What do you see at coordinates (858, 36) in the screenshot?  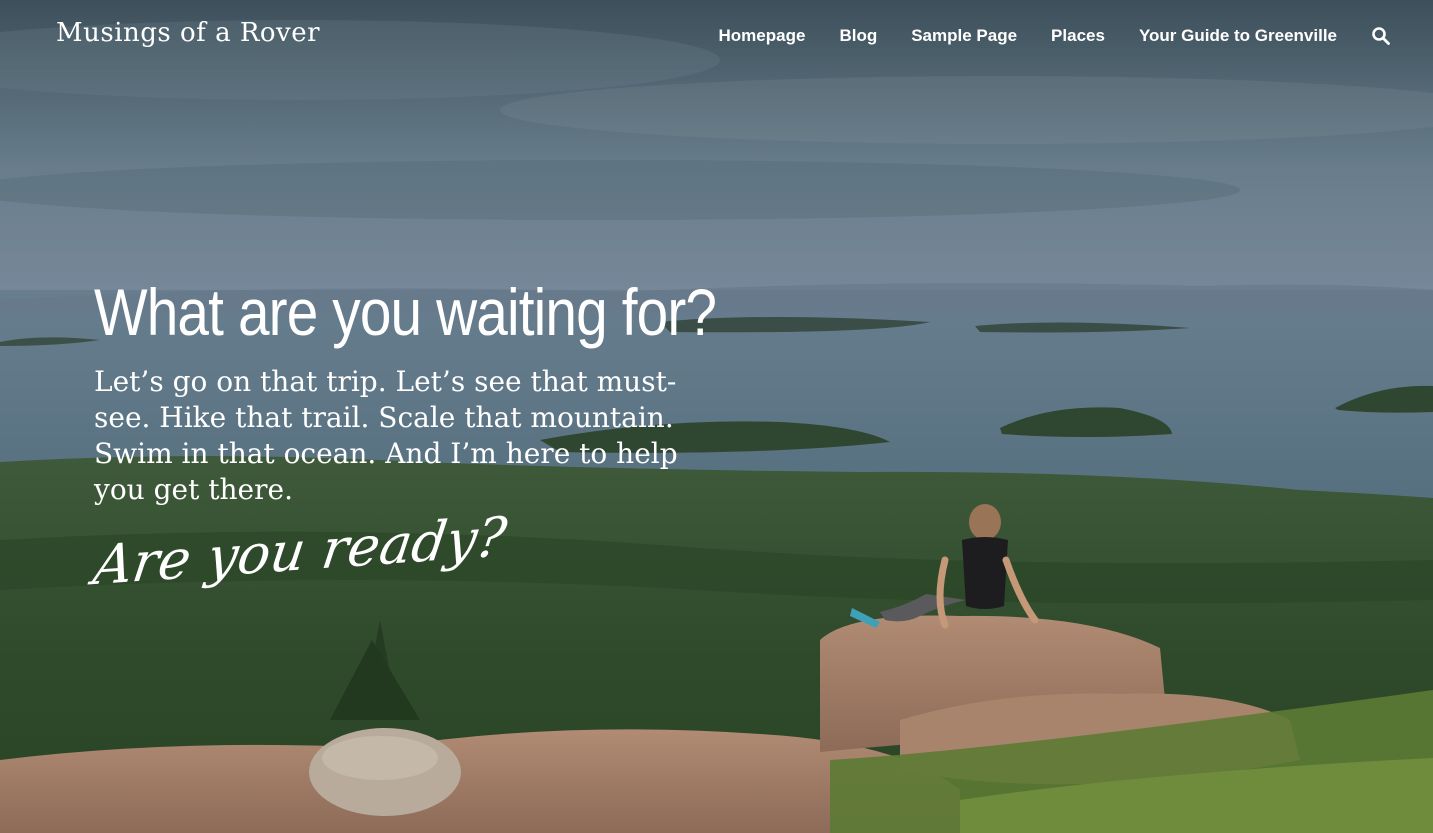 I see `nav-item-blog: Blog` at bounding box center [858, 36].